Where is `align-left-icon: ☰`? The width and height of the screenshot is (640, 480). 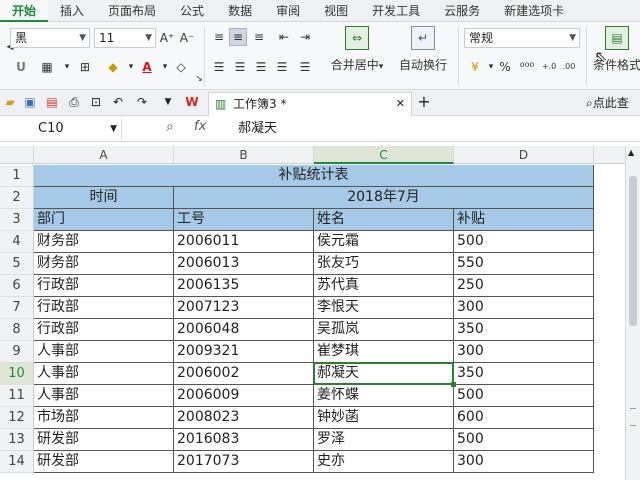 align-left-icon: ☰ is located at coordinates (219, 67).